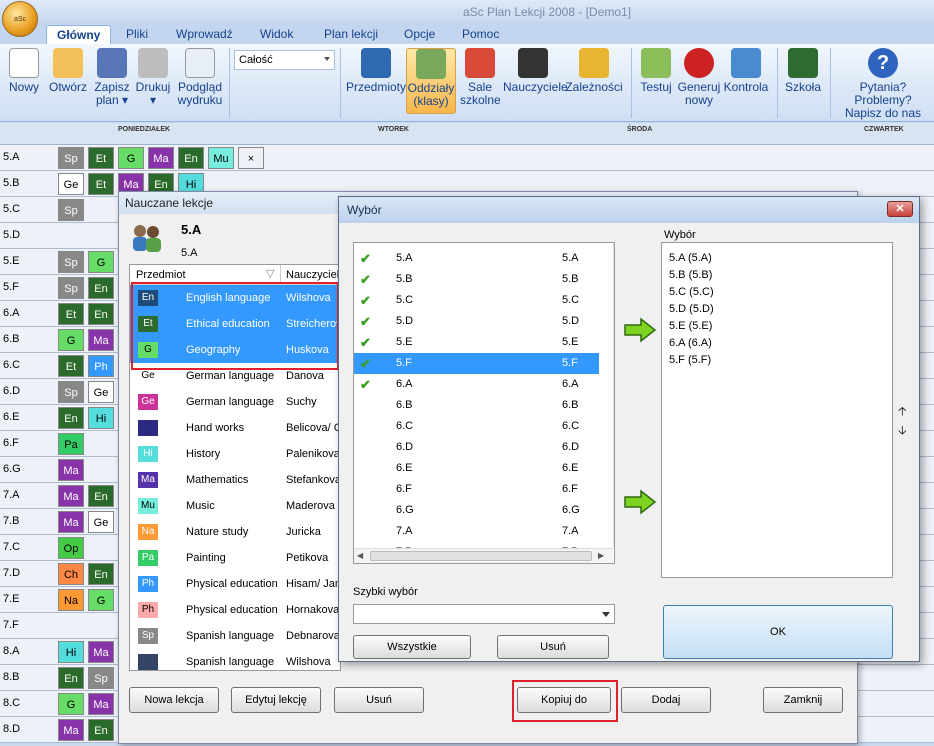 The height and width of the screenshot is (746, 934). I want to click on row-label: 7.B, so click(11, 521).